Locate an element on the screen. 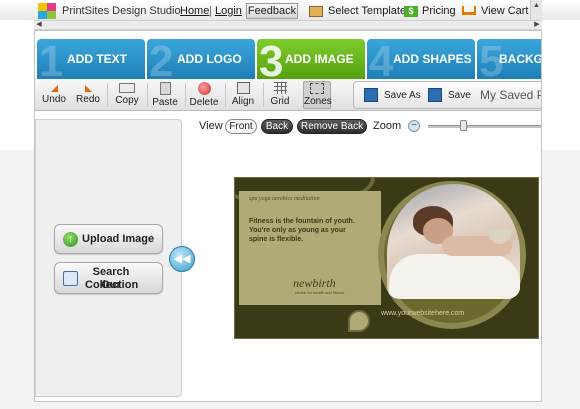 Image resolution: width=580 pixels, height=409 pixels. card-brand-name: newbirth is located at coordinates (314, 283).